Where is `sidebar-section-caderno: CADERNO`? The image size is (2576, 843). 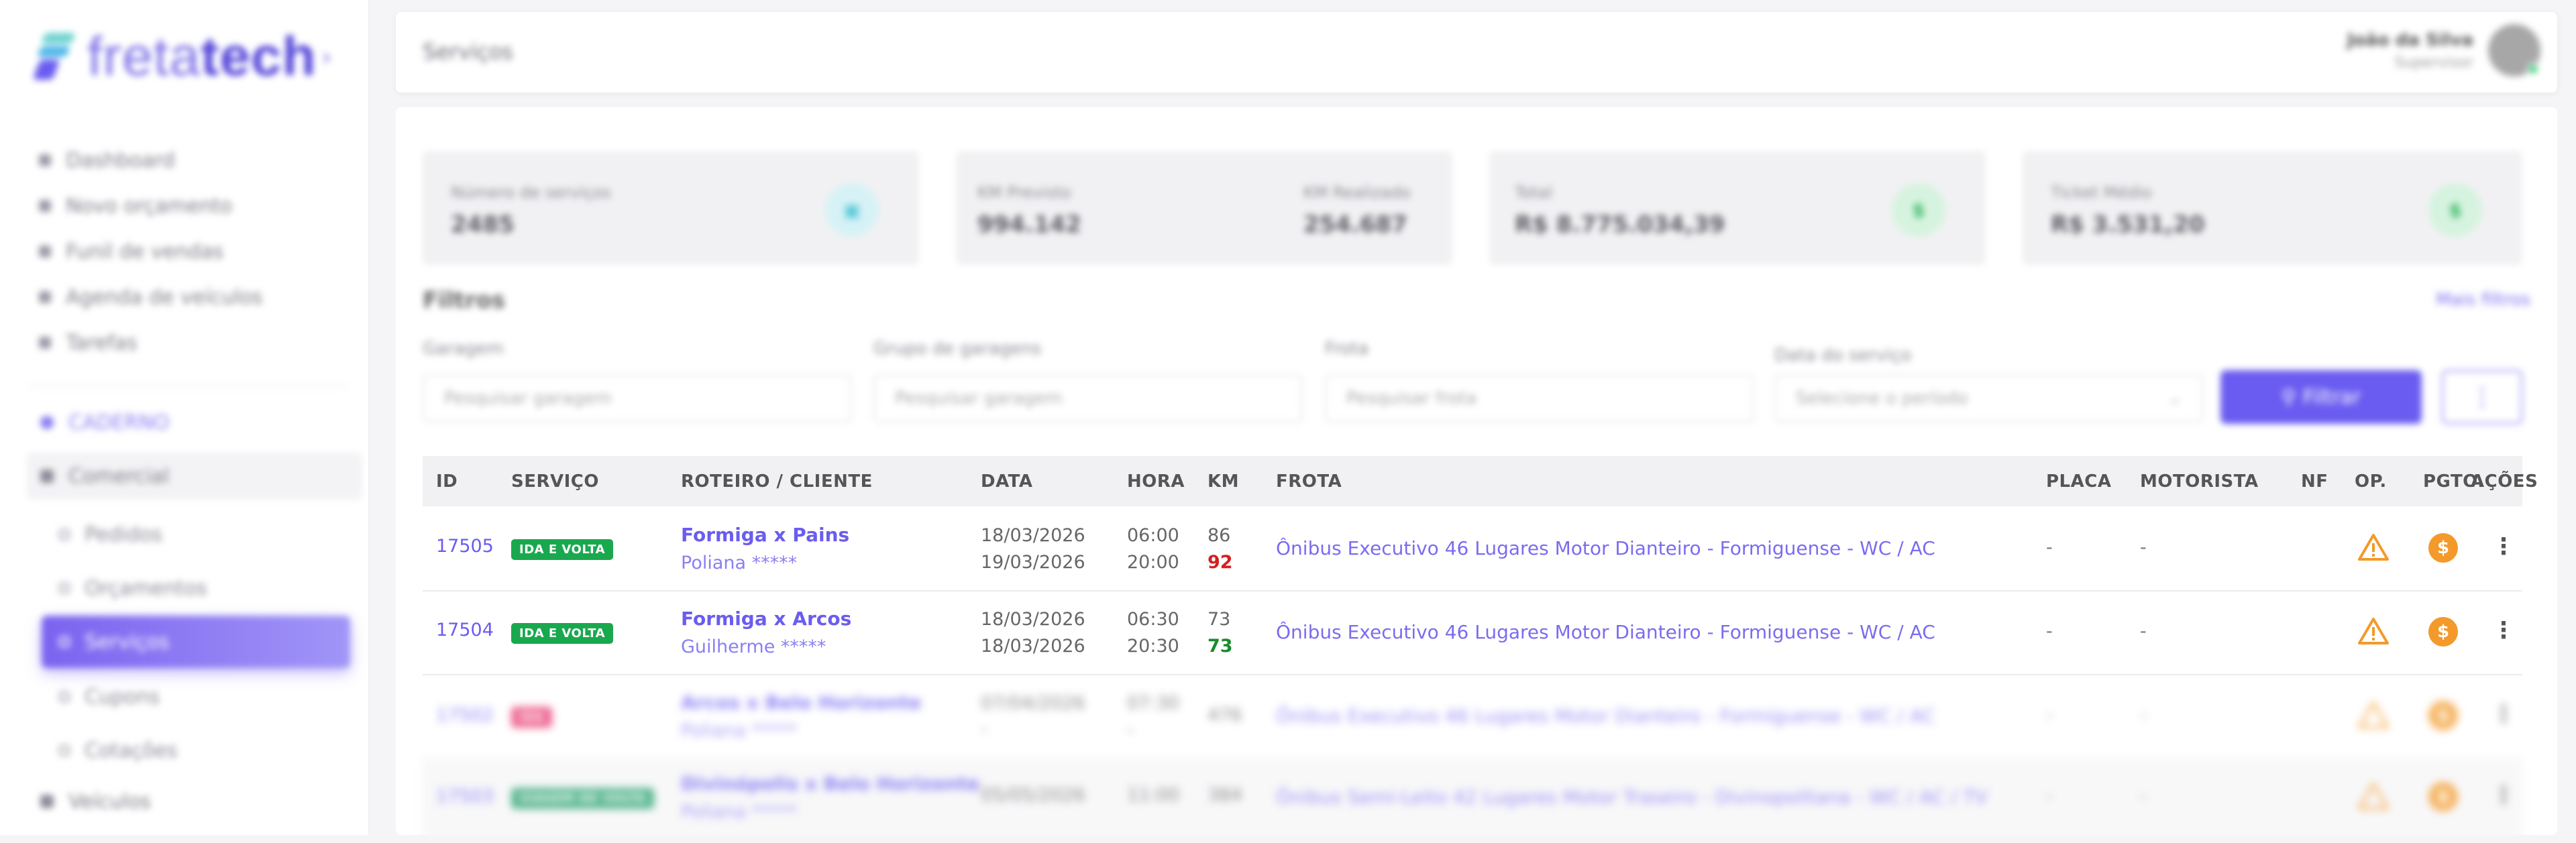
sidebar-section-caderno: CADERNO is located at coordinates (194, 422).